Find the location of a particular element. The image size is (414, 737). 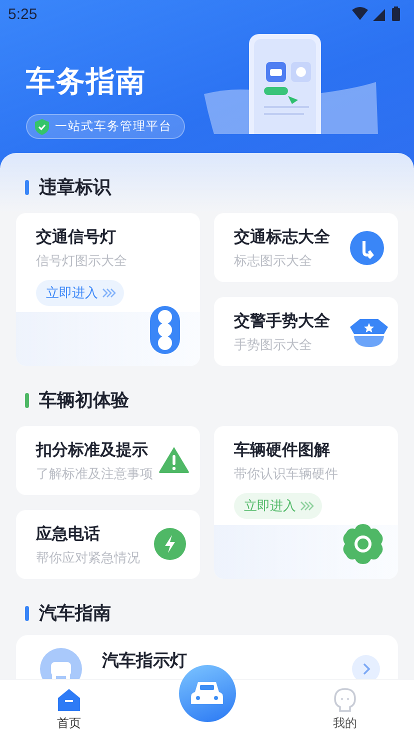

shield-icon is located at coordinates (42, 126).